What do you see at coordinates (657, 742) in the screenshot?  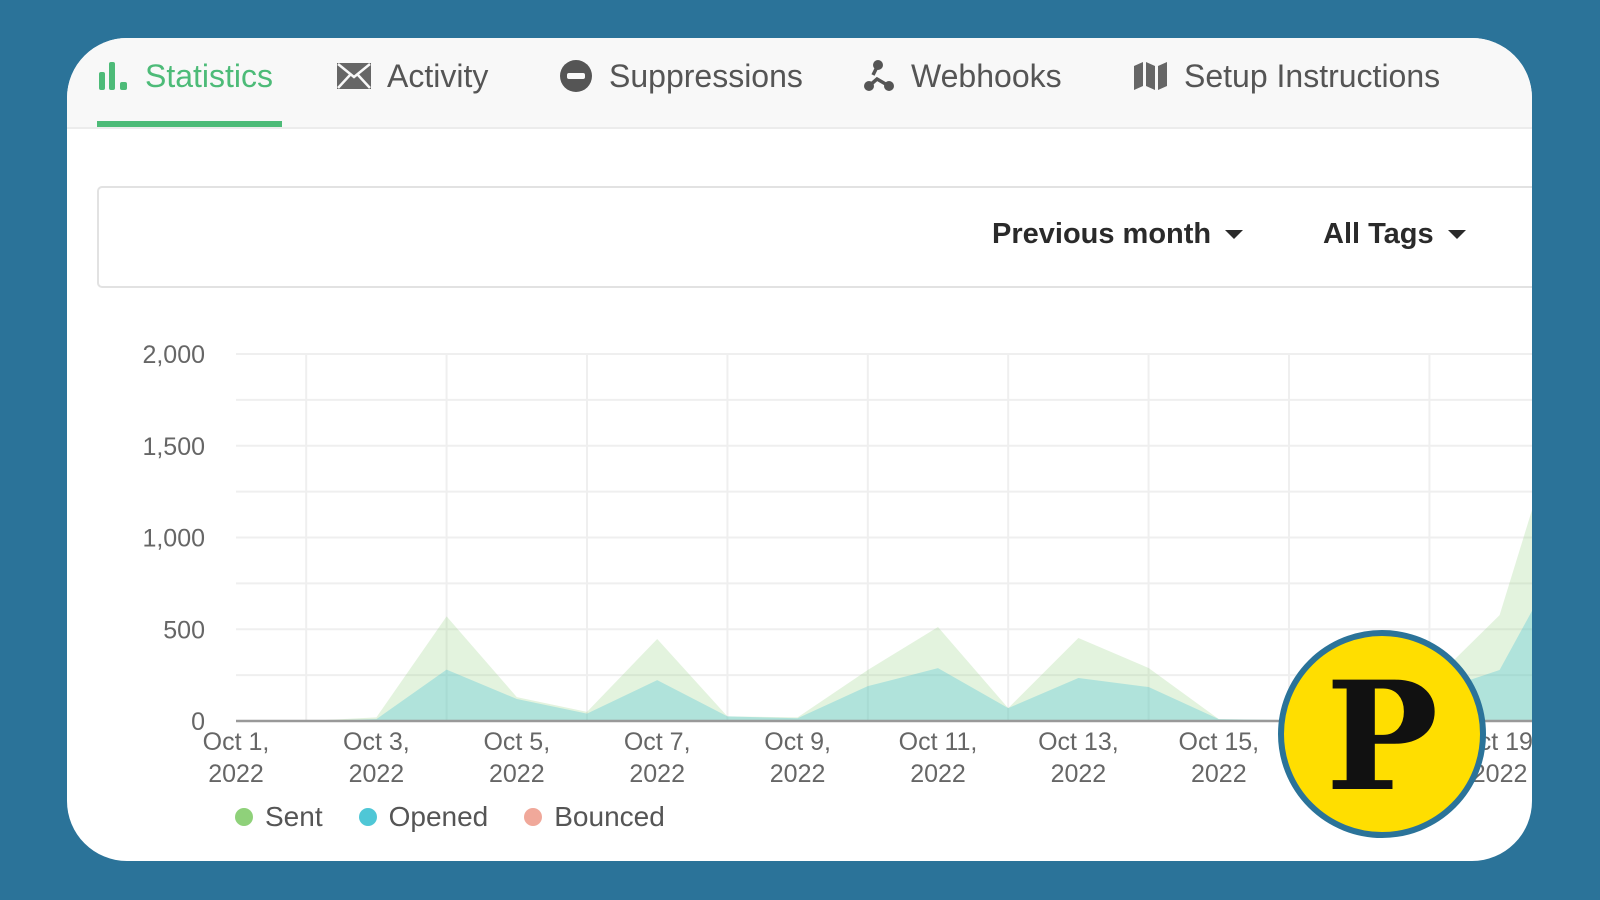 I see `x-tick-label: Oct 7,` at bounding box center [657, 742].